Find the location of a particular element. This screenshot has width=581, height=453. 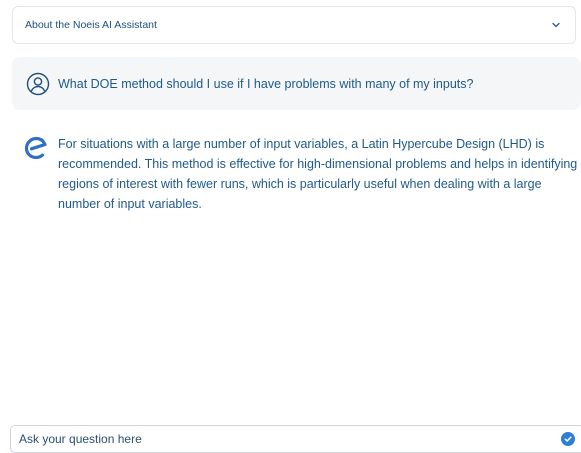

check-circle-icon is located at coordinates (568, 439).